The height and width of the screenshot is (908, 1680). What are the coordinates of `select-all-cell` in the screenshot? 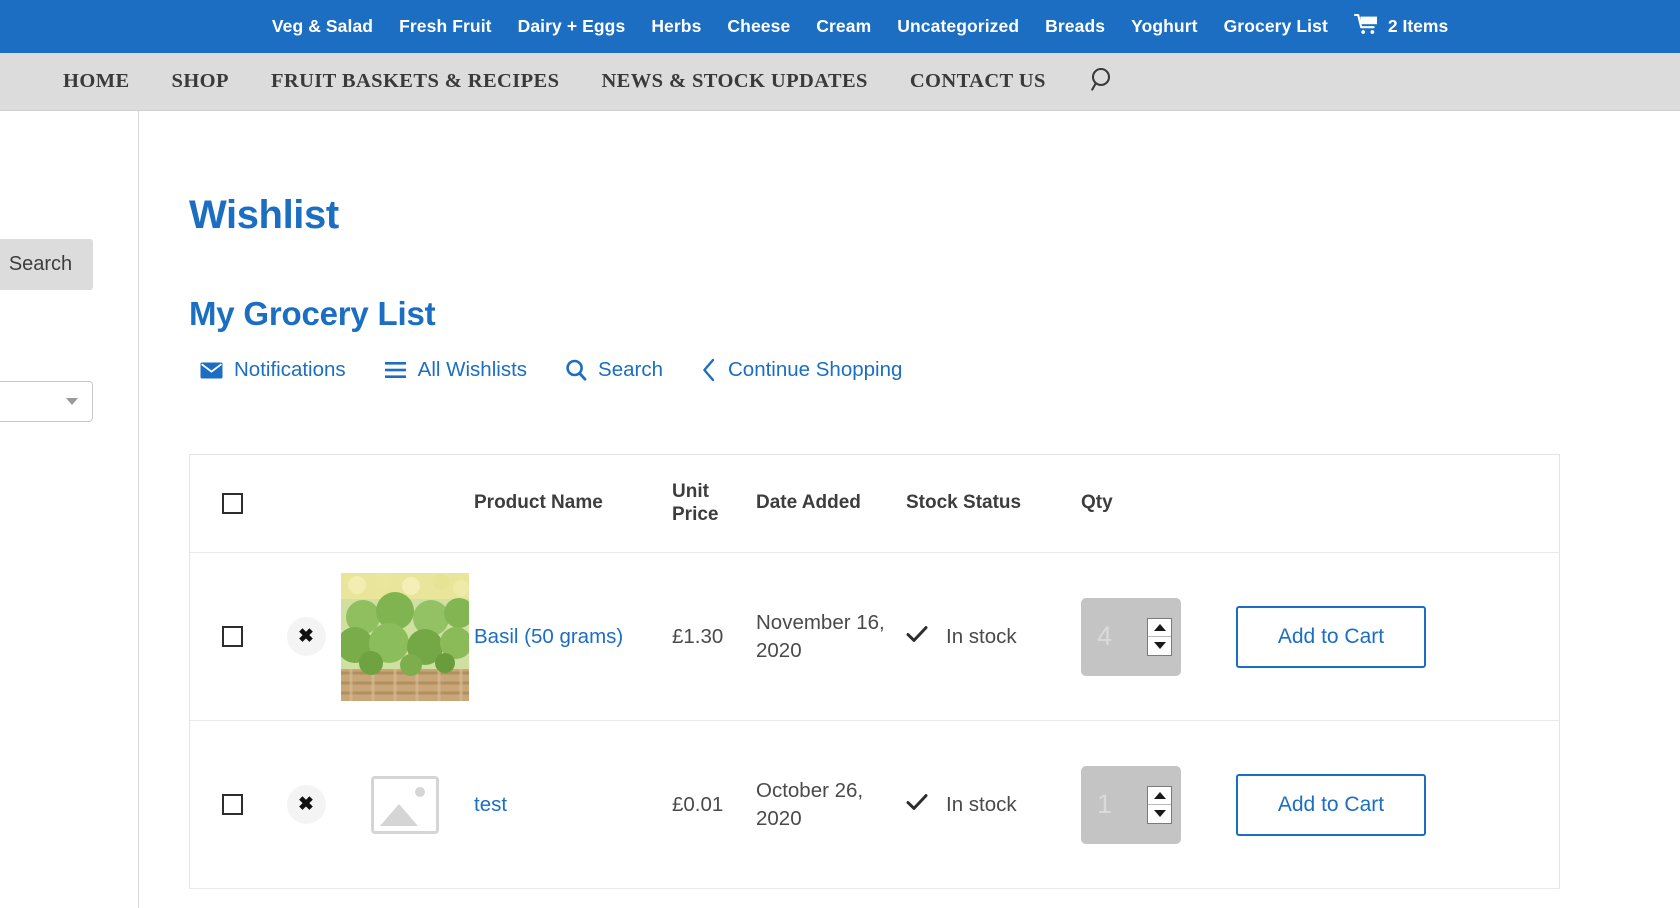 It's located at (232, 503).